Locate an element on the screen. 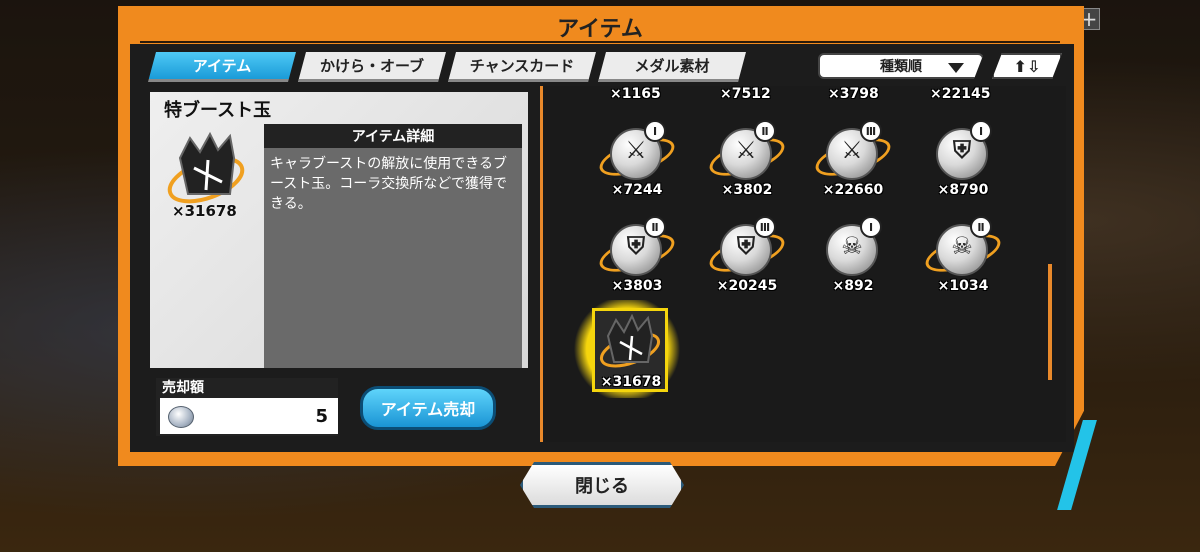 This screenshot has height=552, width=1200. item-count: ×8790 is located at coordinates (963, 190).